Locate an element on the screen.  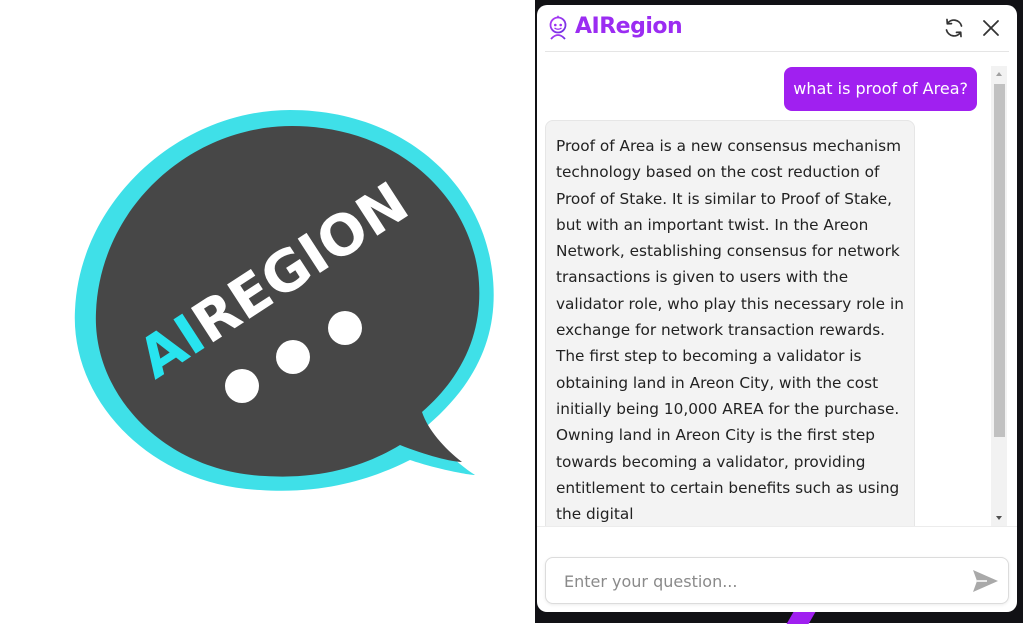
scroll-up-button is located at coordinates (999, 74).